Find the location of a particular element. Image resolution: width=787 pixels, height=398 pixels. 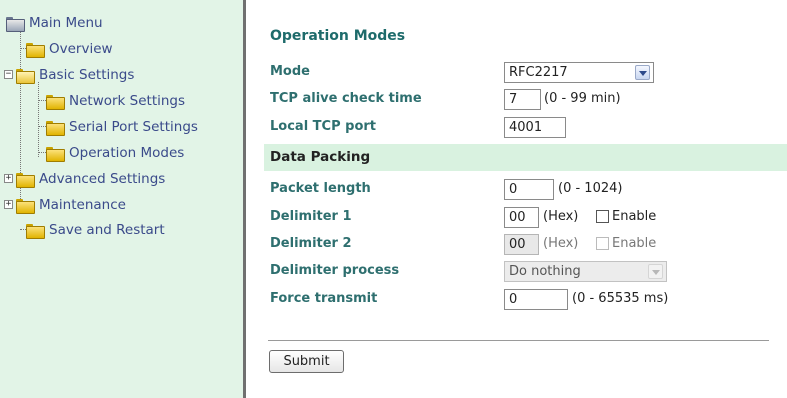

delimiter2-hint: (Hex) is located at coordinates (561, 243).